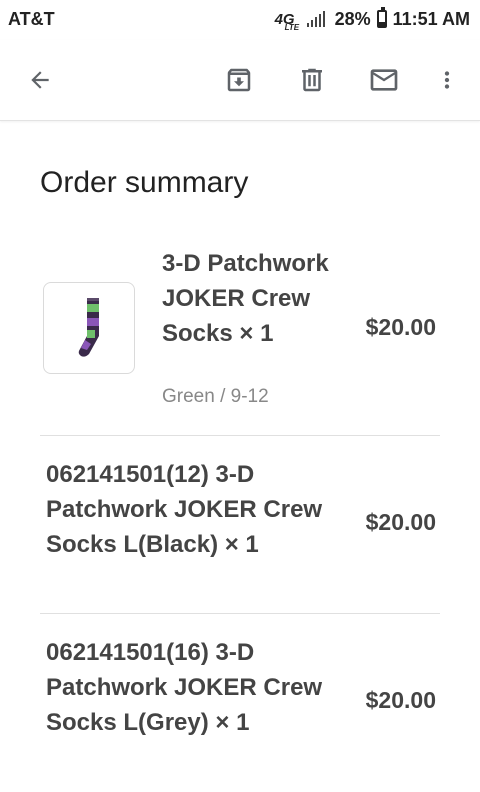 This screenshot has height=792, width=480. I want to click on app-toolbar, so click(240, 80).